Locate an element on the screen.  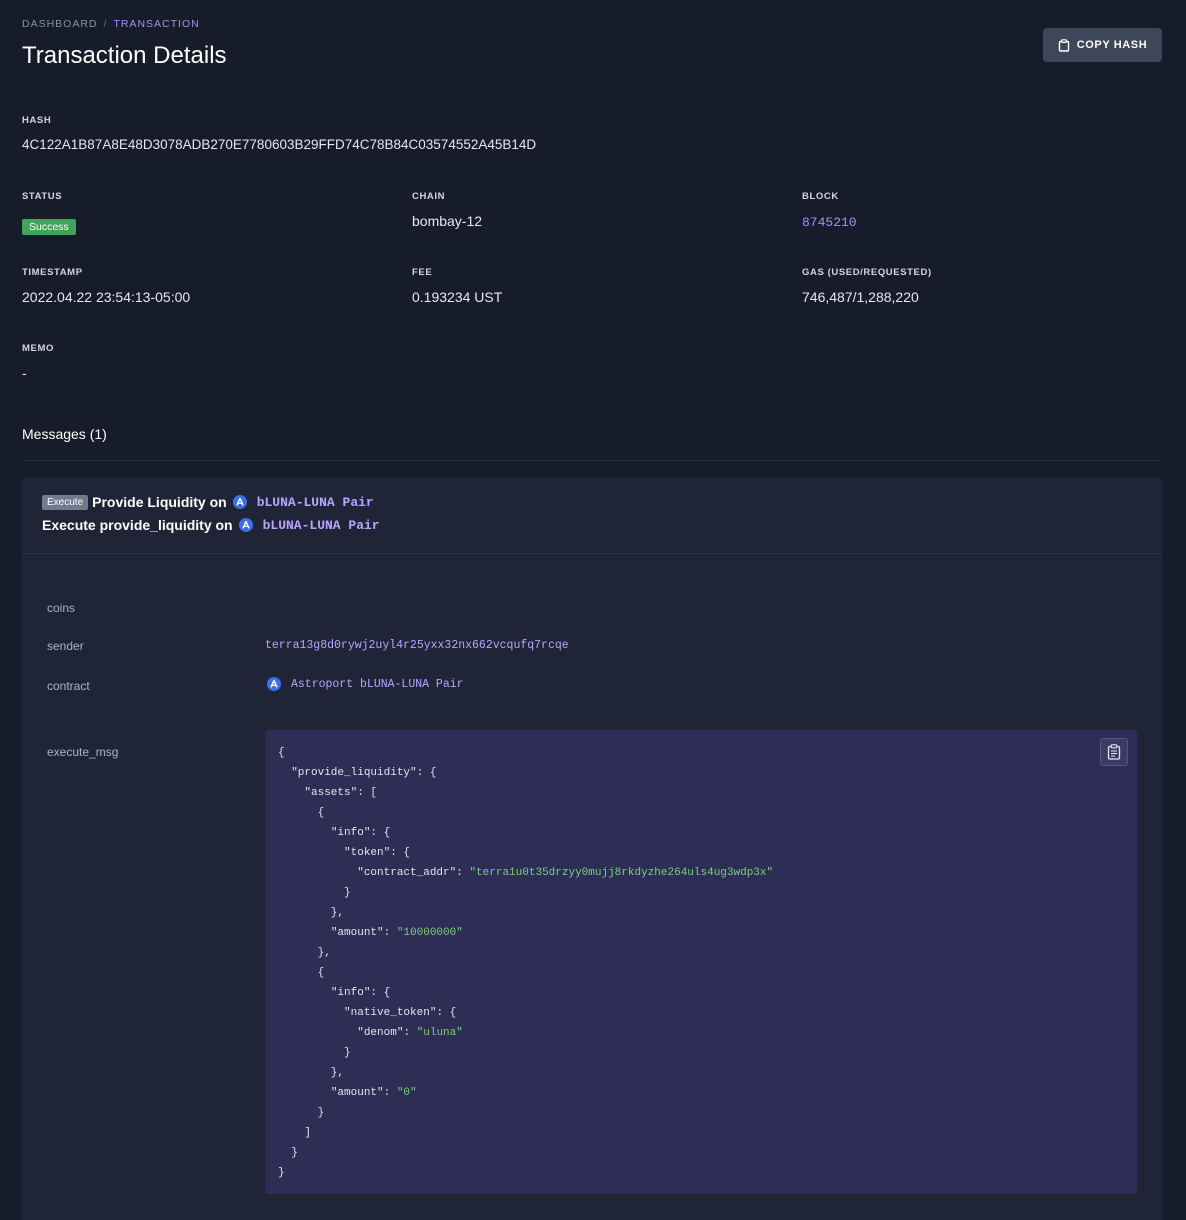
status-value-wrap: Success is located at coordinates (49, 226).